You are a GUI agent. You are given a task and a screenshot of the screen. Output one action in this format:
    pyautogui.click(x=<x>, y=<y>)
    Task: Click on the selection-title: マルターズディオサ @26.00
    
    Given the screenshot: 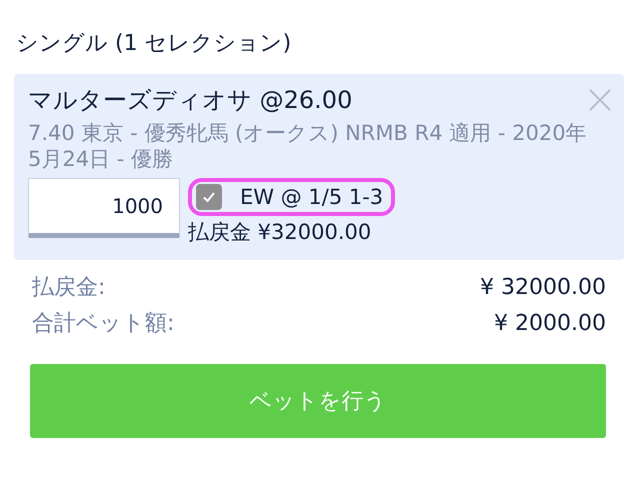 What is the action you would take?
    pyautogui.click(x=190, y=100)
    